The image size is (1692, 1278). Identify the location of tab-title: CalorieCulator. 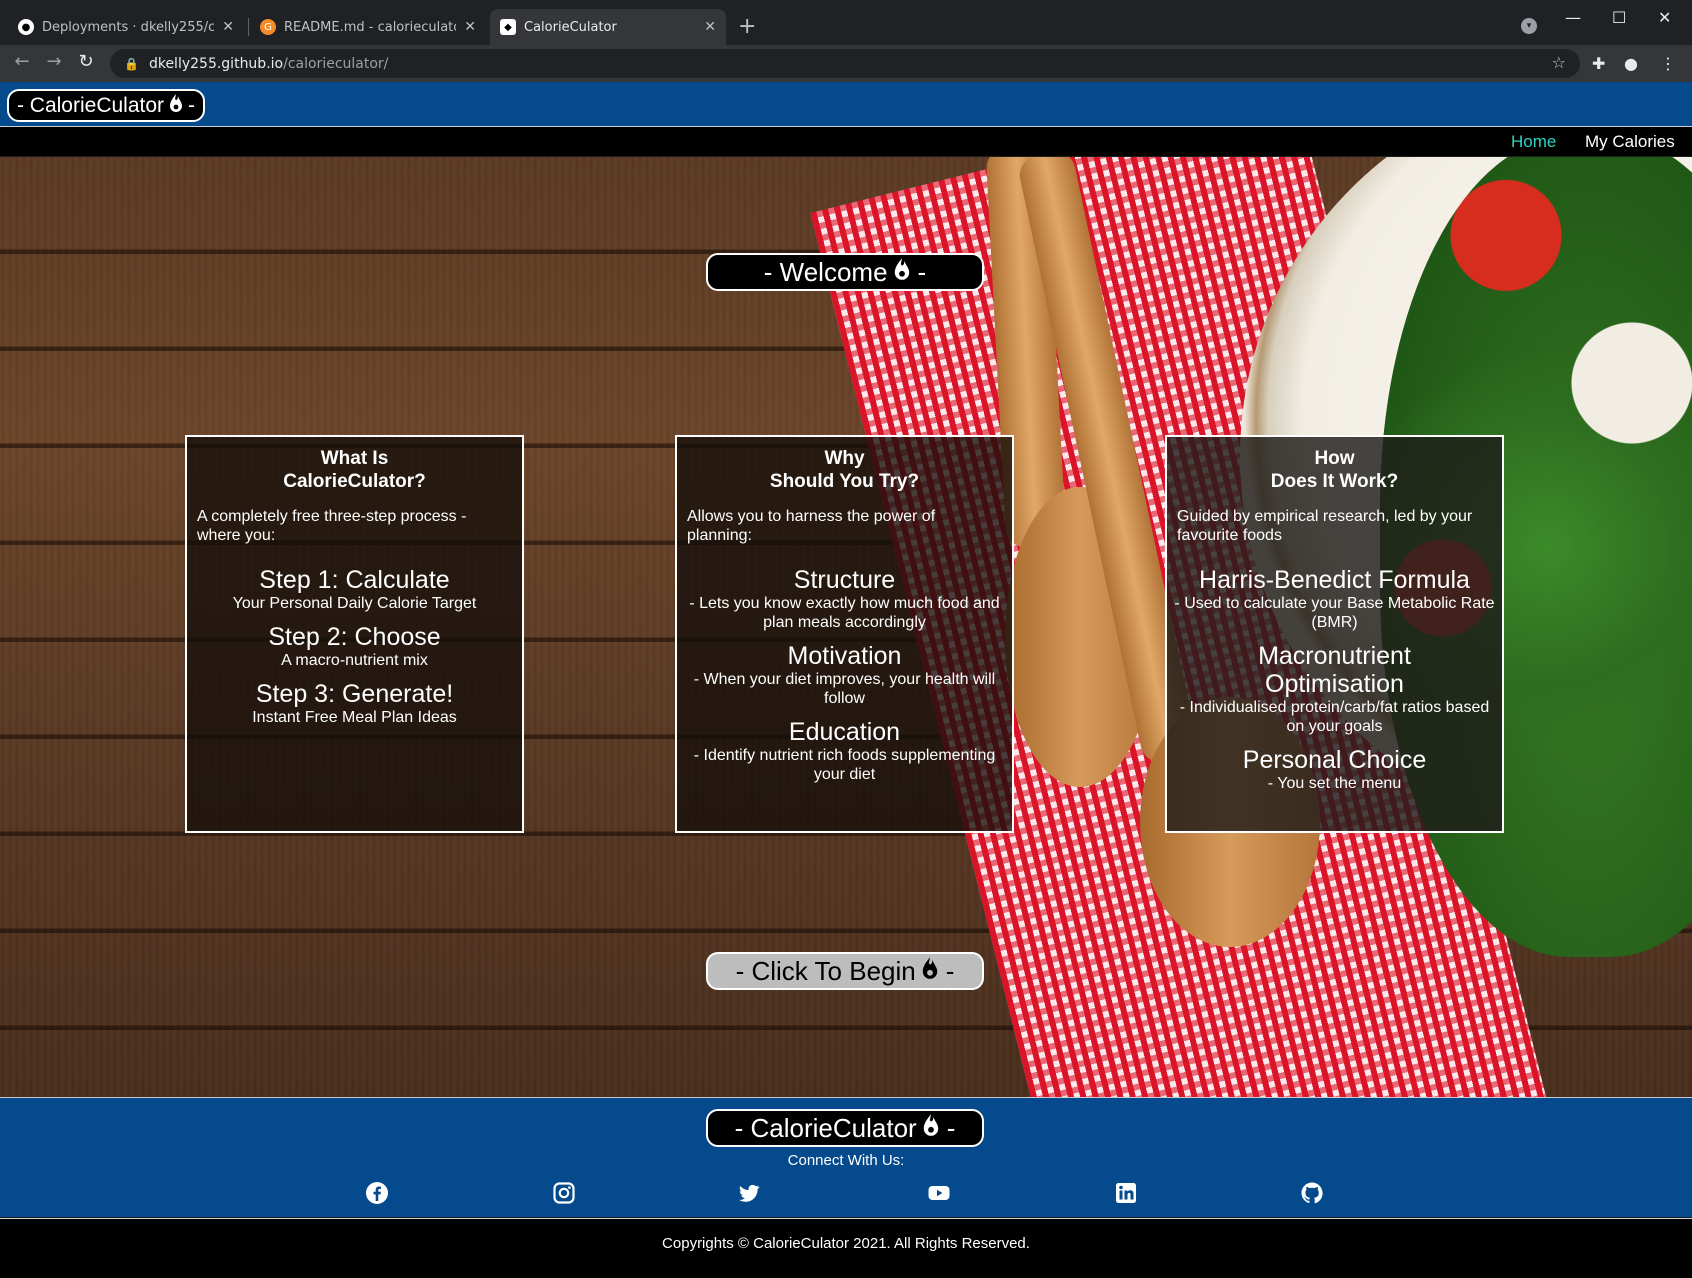
(570, 27).